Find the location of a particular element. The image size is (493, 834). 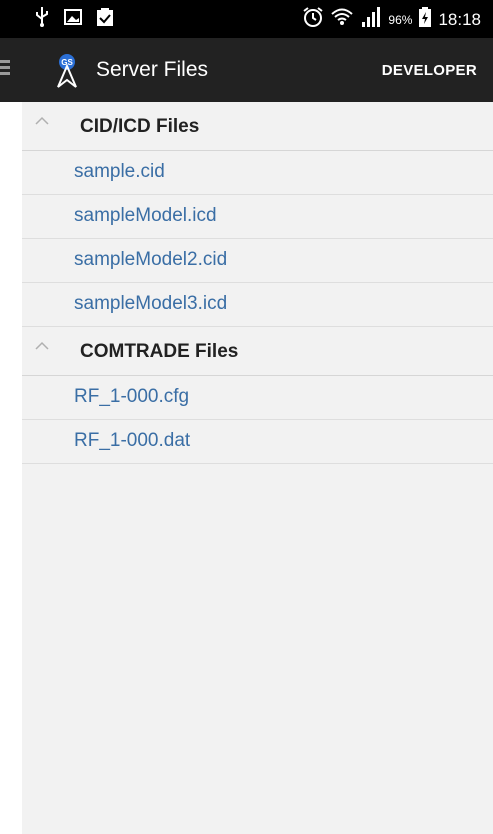

group-header-comtrade: COMTRADE Files is located at coordinates (257, 351).